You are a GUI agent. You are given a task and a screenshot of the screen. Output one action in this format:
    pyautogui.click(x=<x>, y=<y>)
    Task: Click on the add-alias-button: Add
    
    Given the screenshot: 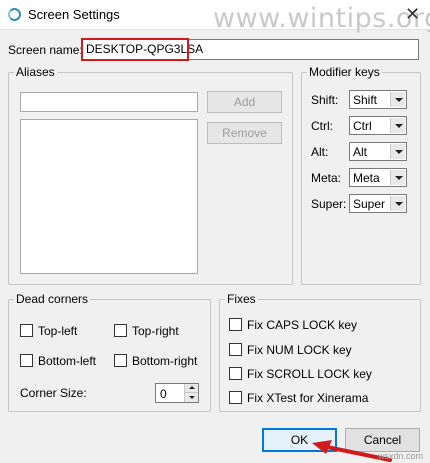 What is the action you would take?
    pyautogui.click(x=244, y=102)
    